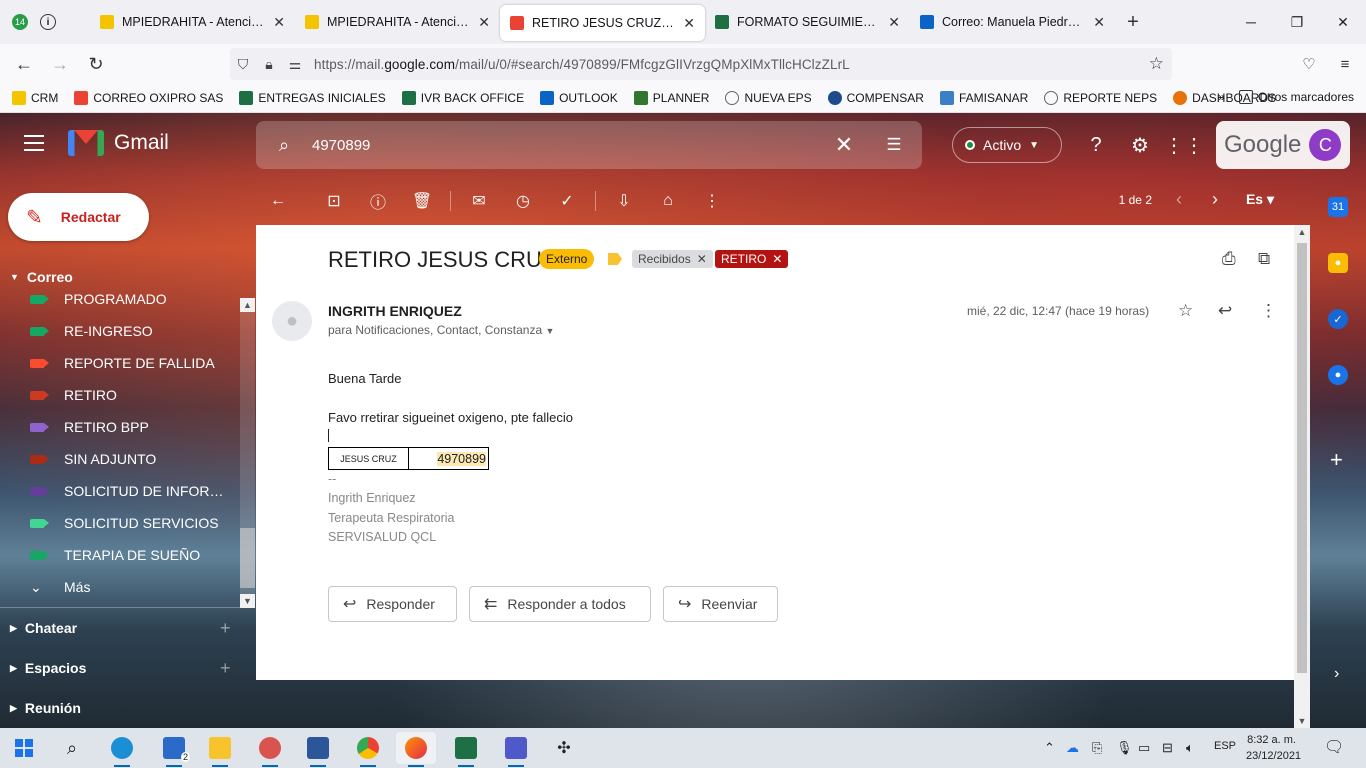  What do you see at coordinates (368, 749) in the screenshot?
I see `chrome-icon` at bounding box center [368, 749].